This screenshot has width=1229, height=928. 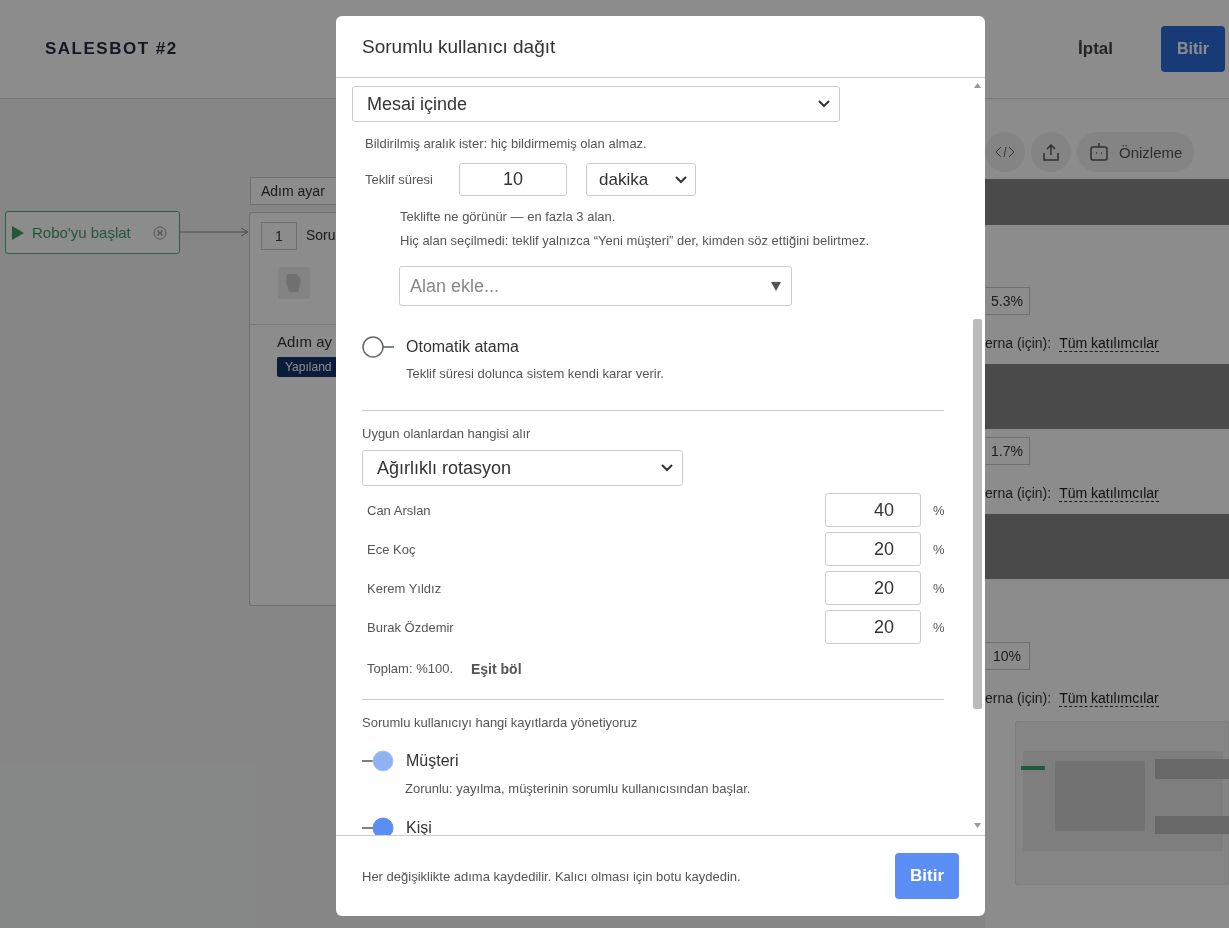 I want to click on bot-title: SALESBOT #2, so click(x=111, y=49).